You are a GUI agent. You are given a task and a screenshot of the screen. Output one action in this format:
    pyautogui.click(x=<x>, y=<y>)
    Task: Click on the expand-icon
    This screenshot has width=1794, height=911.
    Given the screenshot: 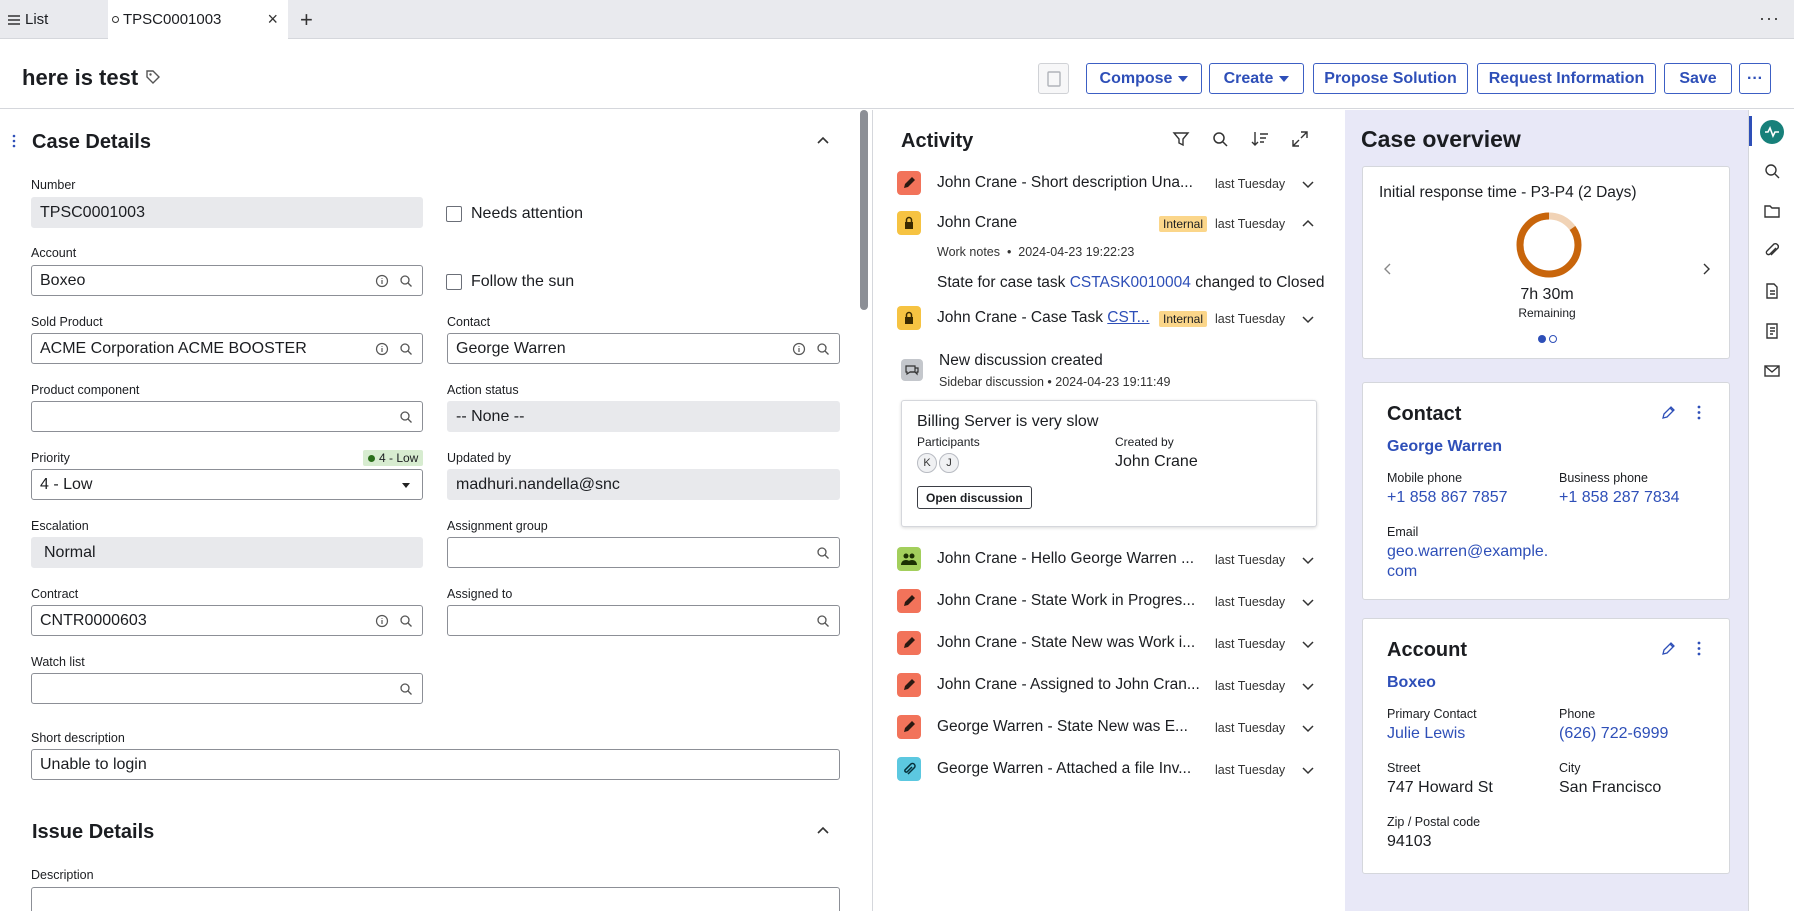 What is the action you would take?
    pyautogui.click(x=1300, y=139)
    